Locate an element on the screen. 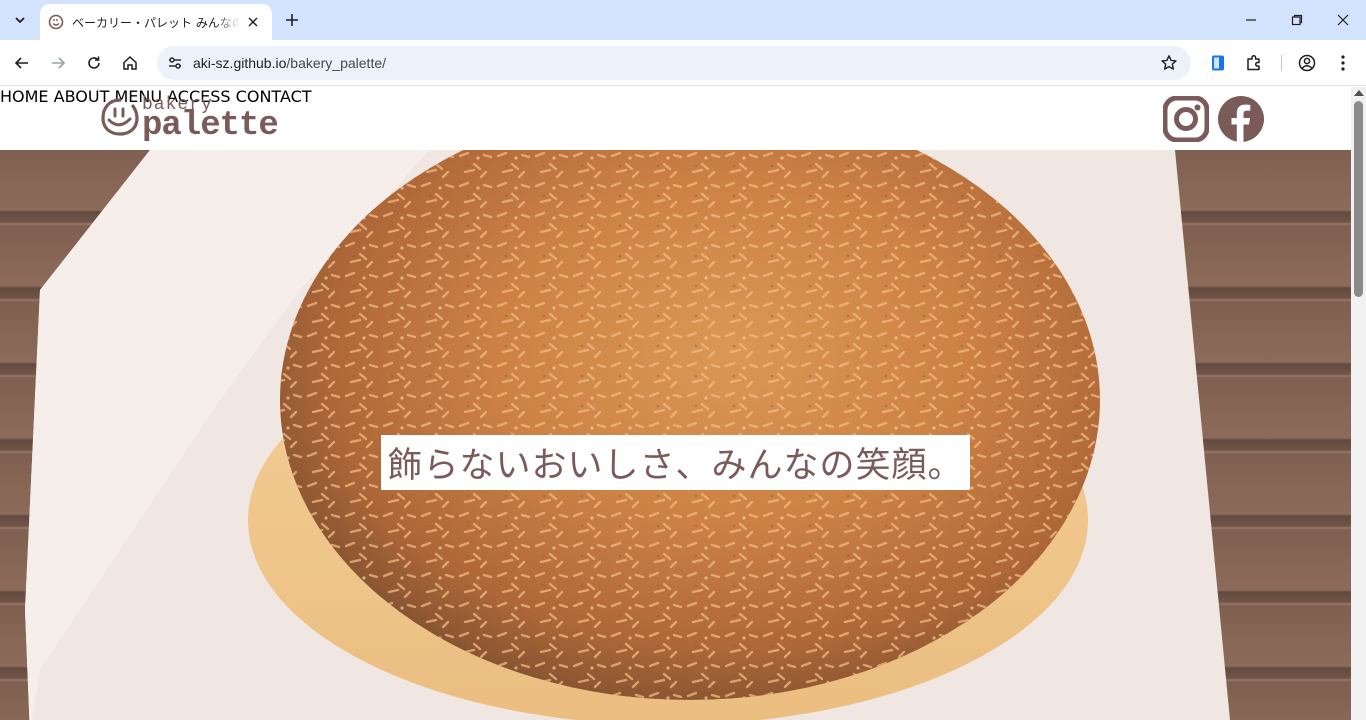 Image resolution: width=1366 pixels, height=720 pixels. bookmark-button is located at coordinates (1169, 63).